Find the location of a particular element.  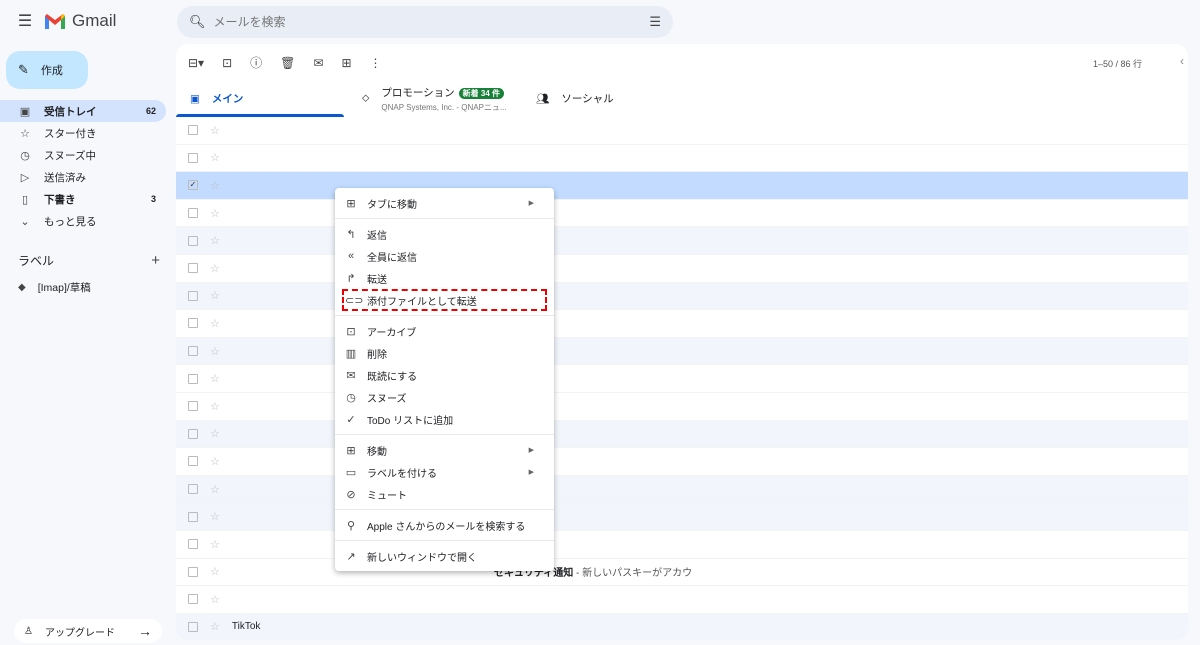

search-bar: 🔍︎ ☰ is located at coordinates (425, 22).